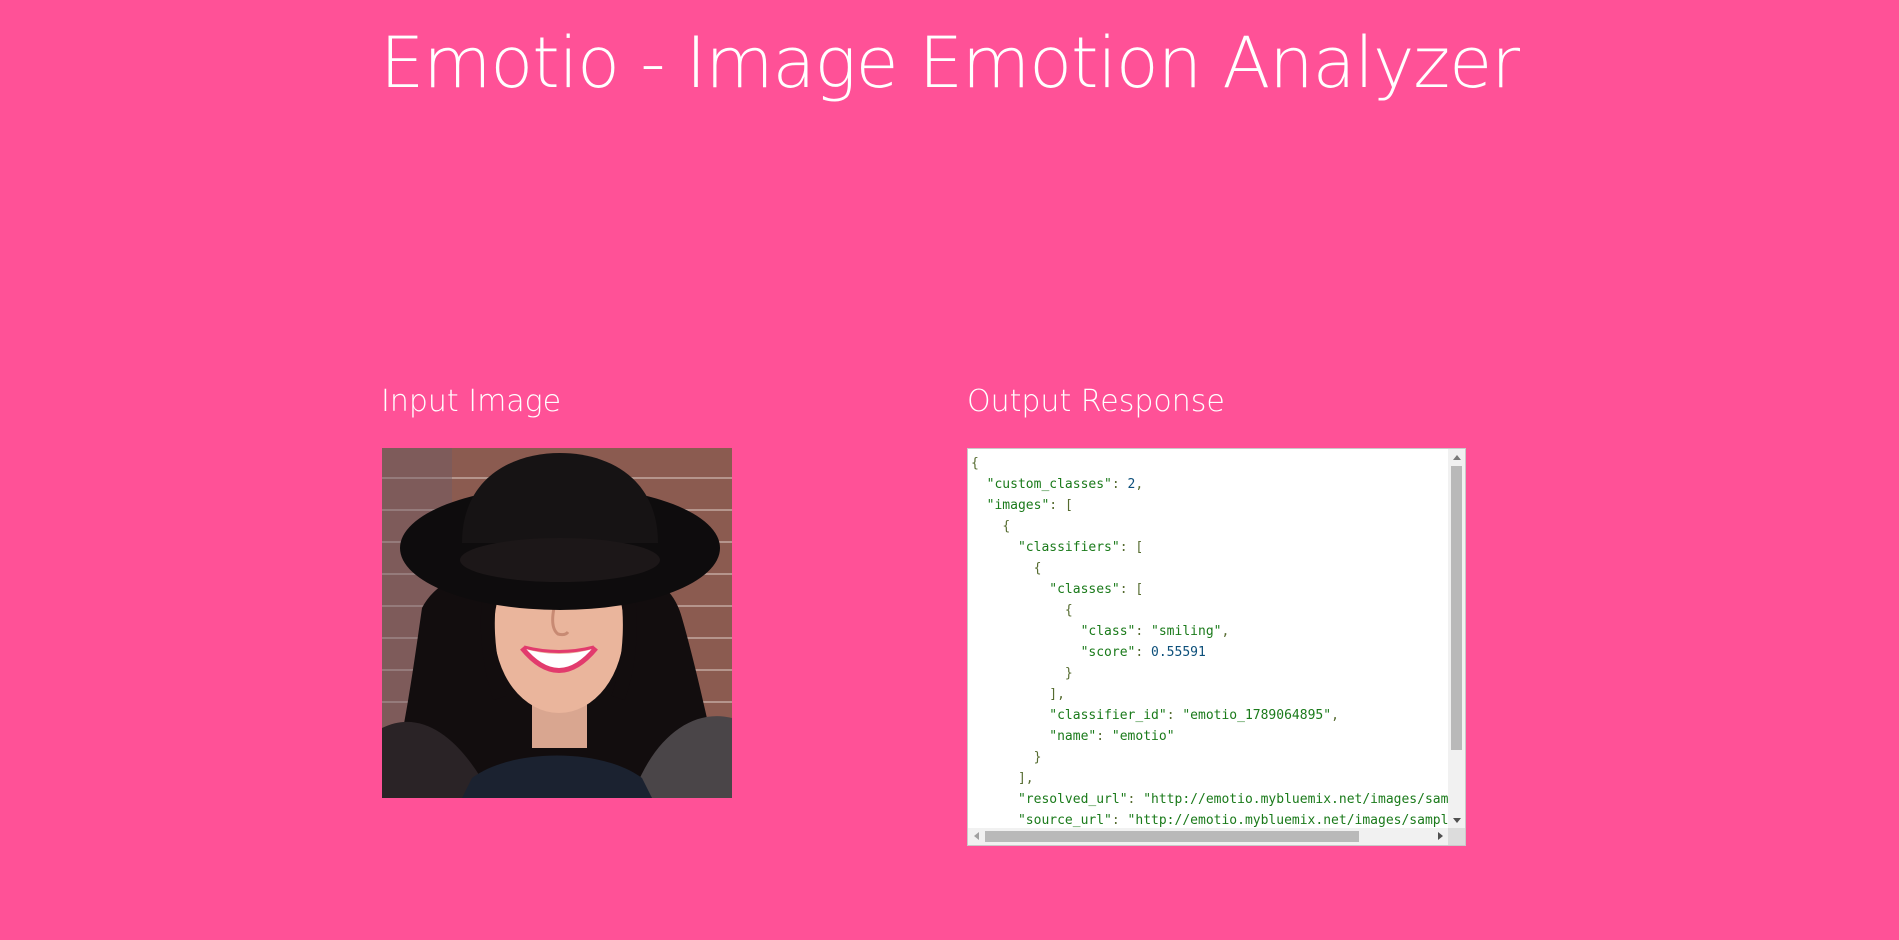  Describe the element at coordinates (1456, 836) in the screenshot. I see `scrollbar-corner` at that location.